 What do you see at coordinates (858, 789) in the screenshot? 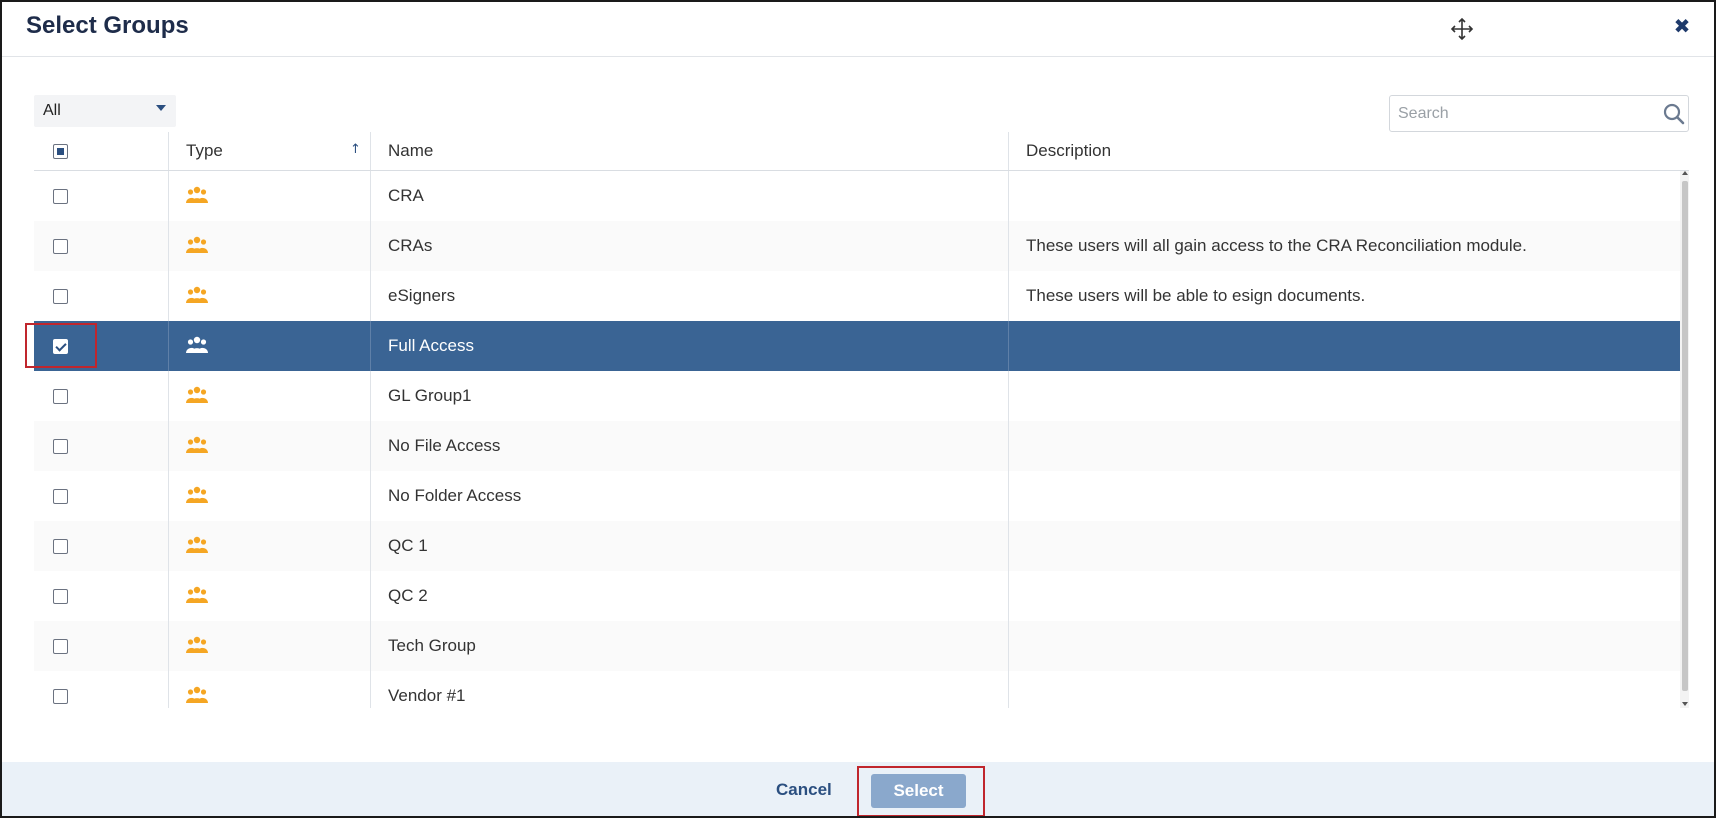
I see `dialog-footer: Cancel Select` at bounding box center [858, 789].